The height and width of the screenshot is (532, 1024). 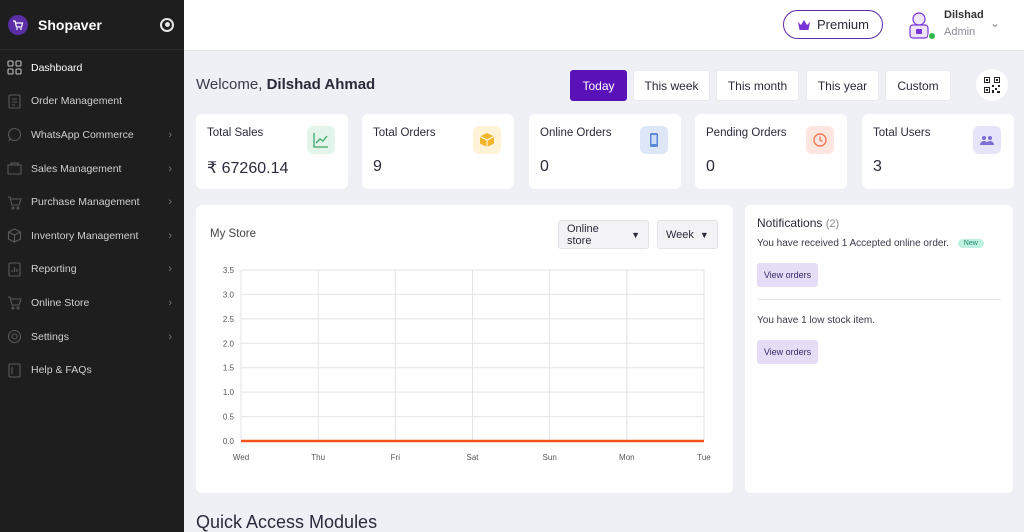 What do you see at coordinates (902, 133) in the screenshot?
I see `stat-title: Total Users` at bounding box center [902, 133].